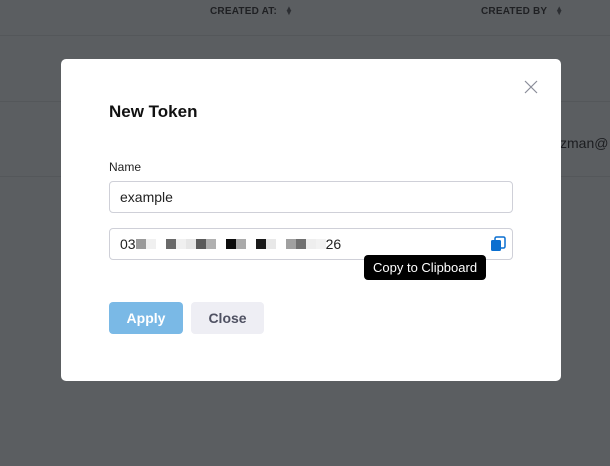 This screenshot has width=610, height=466. Describe the element at coordinates (305, 35) in the screenshot. I see `divider` at that location.